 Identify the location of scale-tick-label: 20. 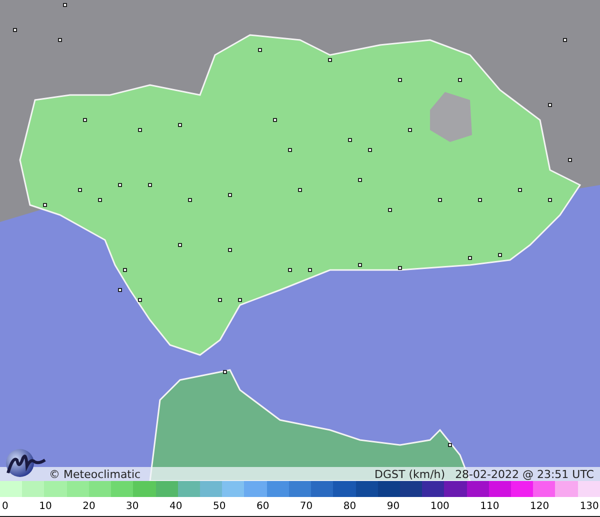
(89, 506).